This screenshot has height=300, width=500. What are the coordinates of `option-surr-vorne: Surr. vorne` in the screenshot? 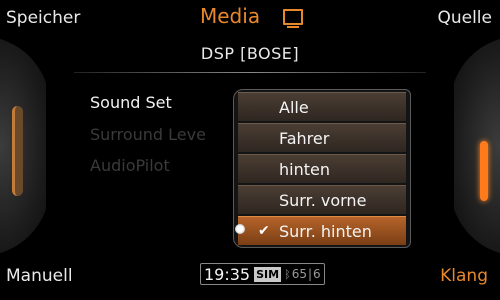 It's located at (322, 199).